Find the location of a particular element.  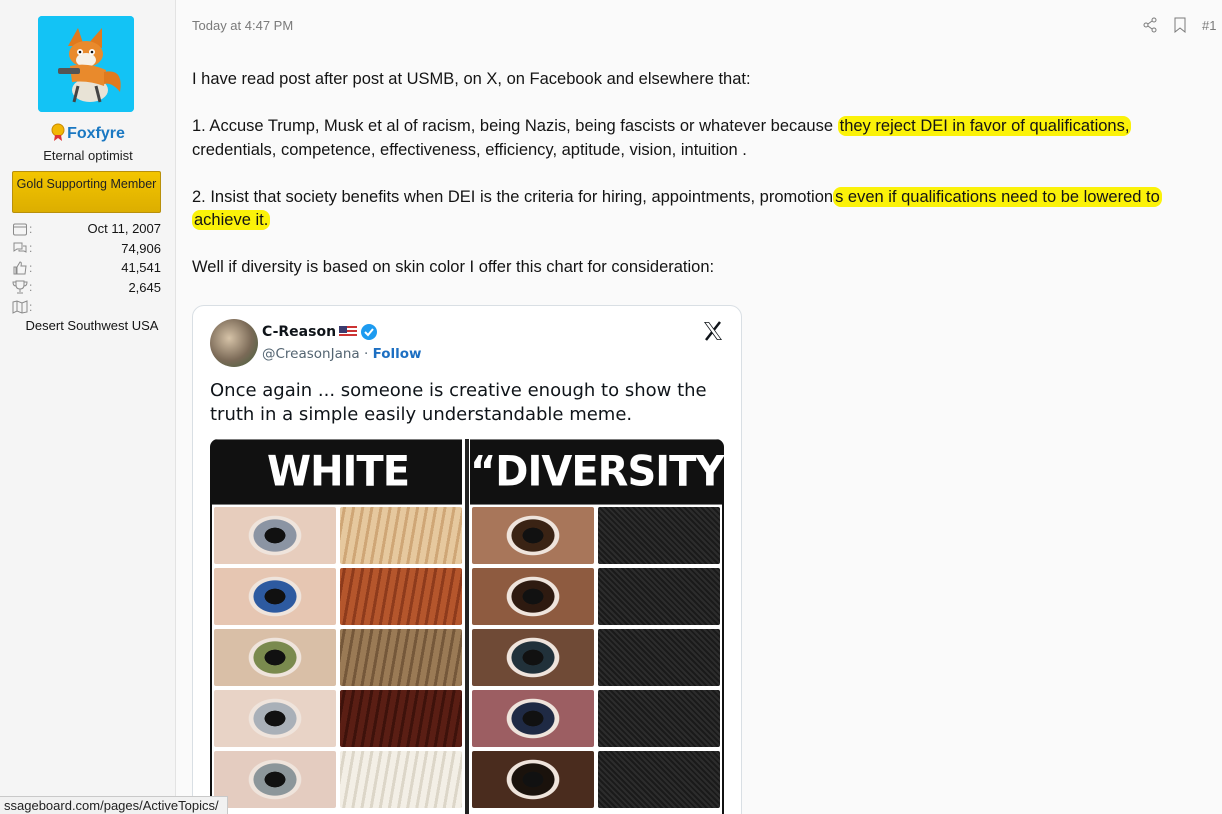

stat-reactions: : 41,541 is located at coordinates (86, 268).